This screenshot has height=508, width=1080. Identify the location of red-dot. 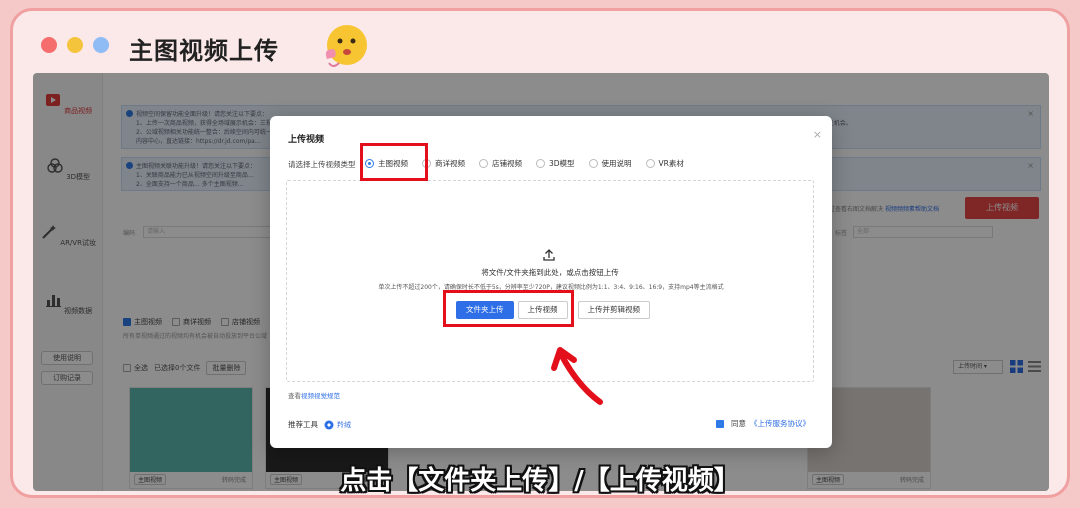
(49, 45).